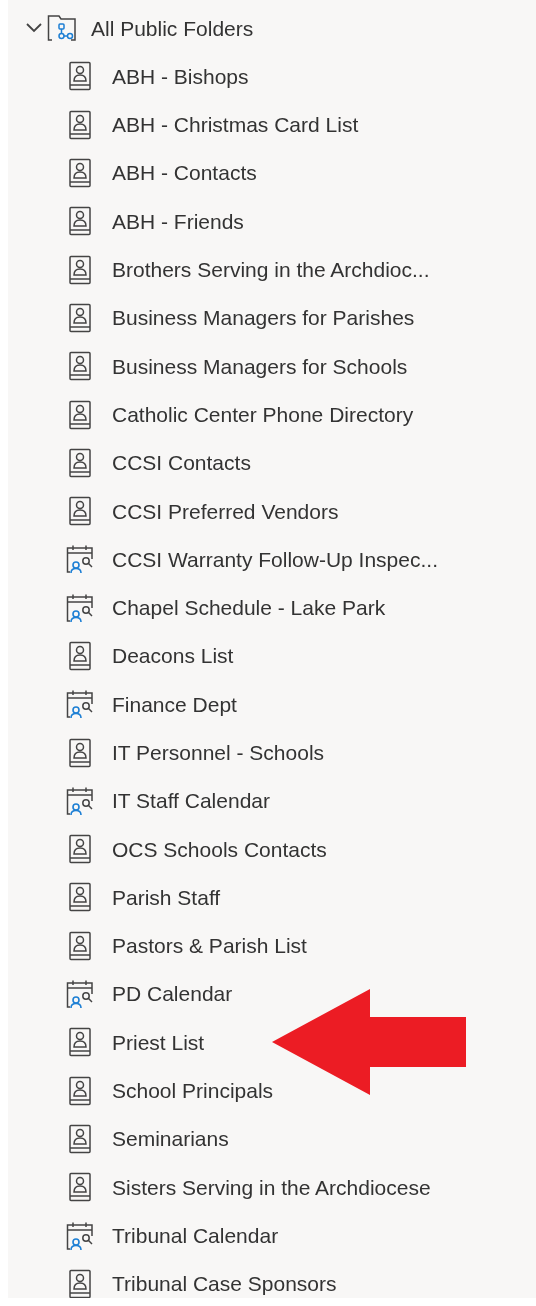 The image size is (536, 1306). Describe the element at coordinates (218, 753) in the screenshot. I see `tree-item: IT Personnel - Schools` at that location.